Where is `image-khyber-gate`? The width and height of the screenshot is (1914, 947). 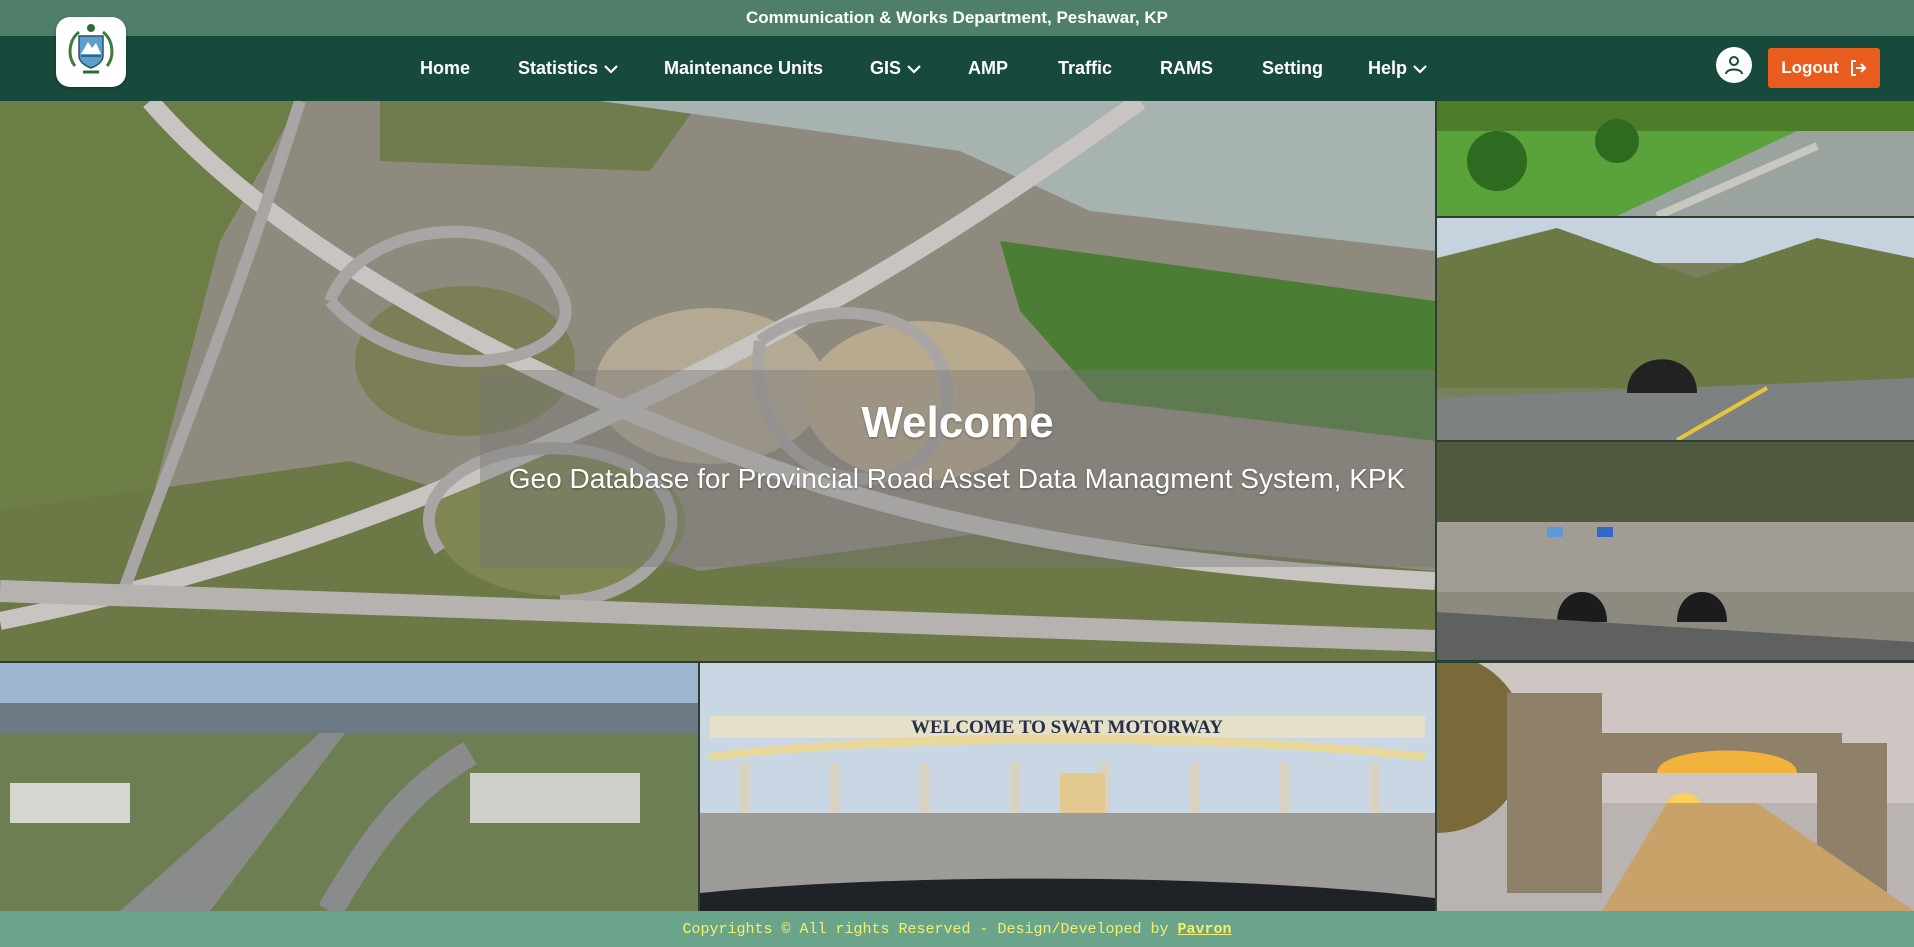
image-khyber-gate is located at coordinates (1675, 787).